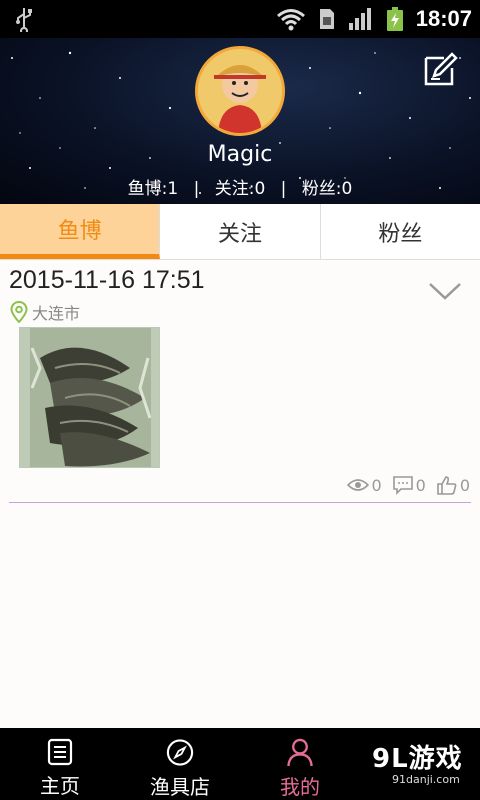 Image resolution: width=480 pixels, height=800 pixels. I want to click on post-datetime: 2015-11-16 17:51, so click(107, 280).